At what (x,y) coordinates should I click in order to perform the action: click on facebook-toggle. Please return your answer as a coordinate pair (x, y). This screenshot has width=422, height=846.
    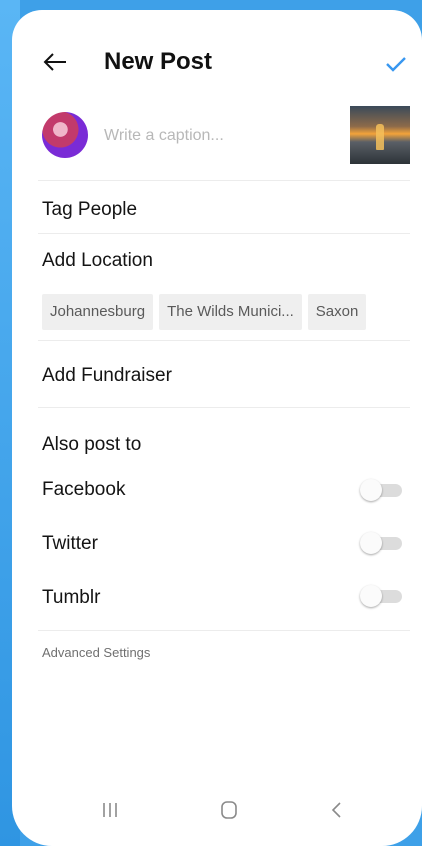
    Looking at the image, I should click on (381, 490).